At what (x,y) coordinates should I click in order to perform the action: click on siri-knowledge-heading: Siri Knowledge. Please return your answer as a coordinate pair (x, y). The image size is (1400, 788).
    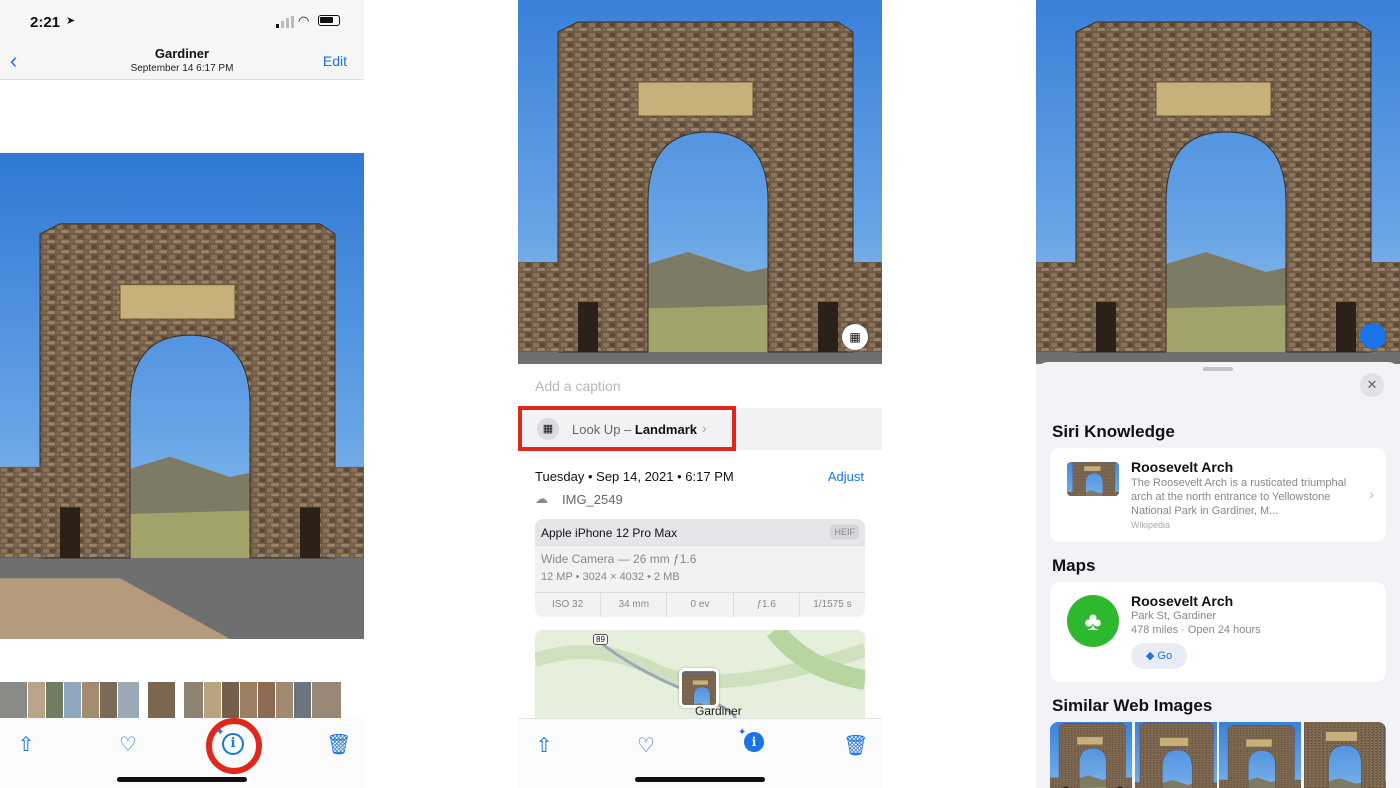
    Looking at the image, I should click on (1113, 431).